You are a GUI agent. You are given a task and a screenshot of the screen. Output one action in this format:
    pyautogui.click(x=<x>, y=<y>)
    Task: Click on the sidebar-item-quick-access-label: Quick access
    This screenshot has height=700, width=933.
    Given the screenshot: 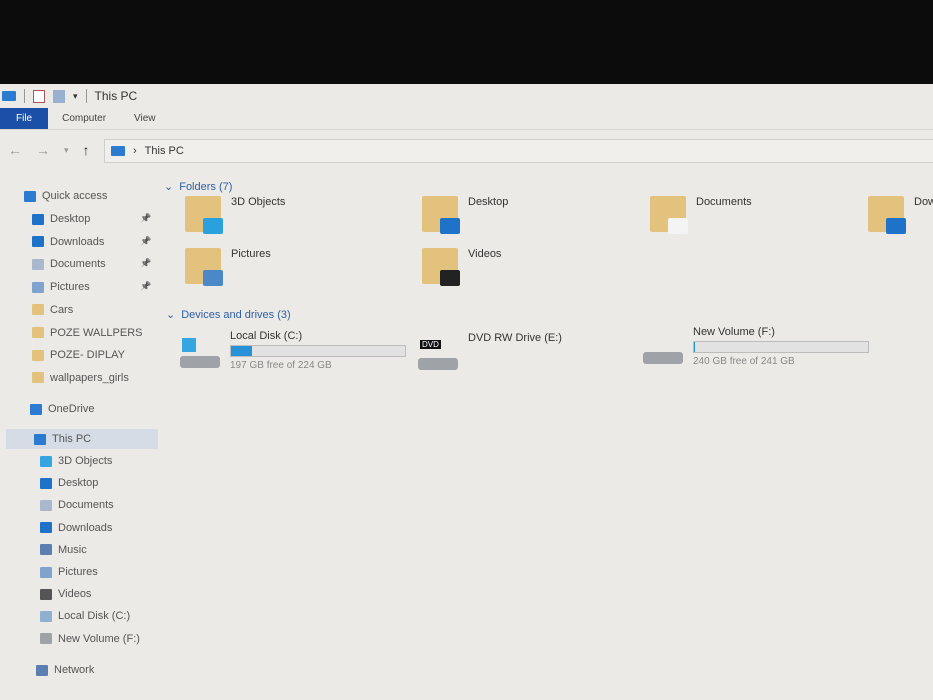 What is the action you would take?
    pyautogui.click(x=75, y=196)
    